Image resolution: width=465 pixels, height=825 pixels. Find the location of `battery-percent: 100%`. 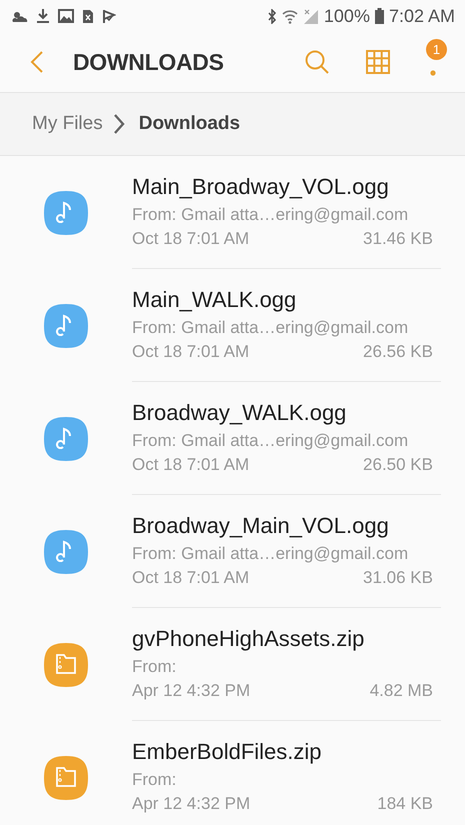

battery-percent: 100% is located at coordinates (347, 16).